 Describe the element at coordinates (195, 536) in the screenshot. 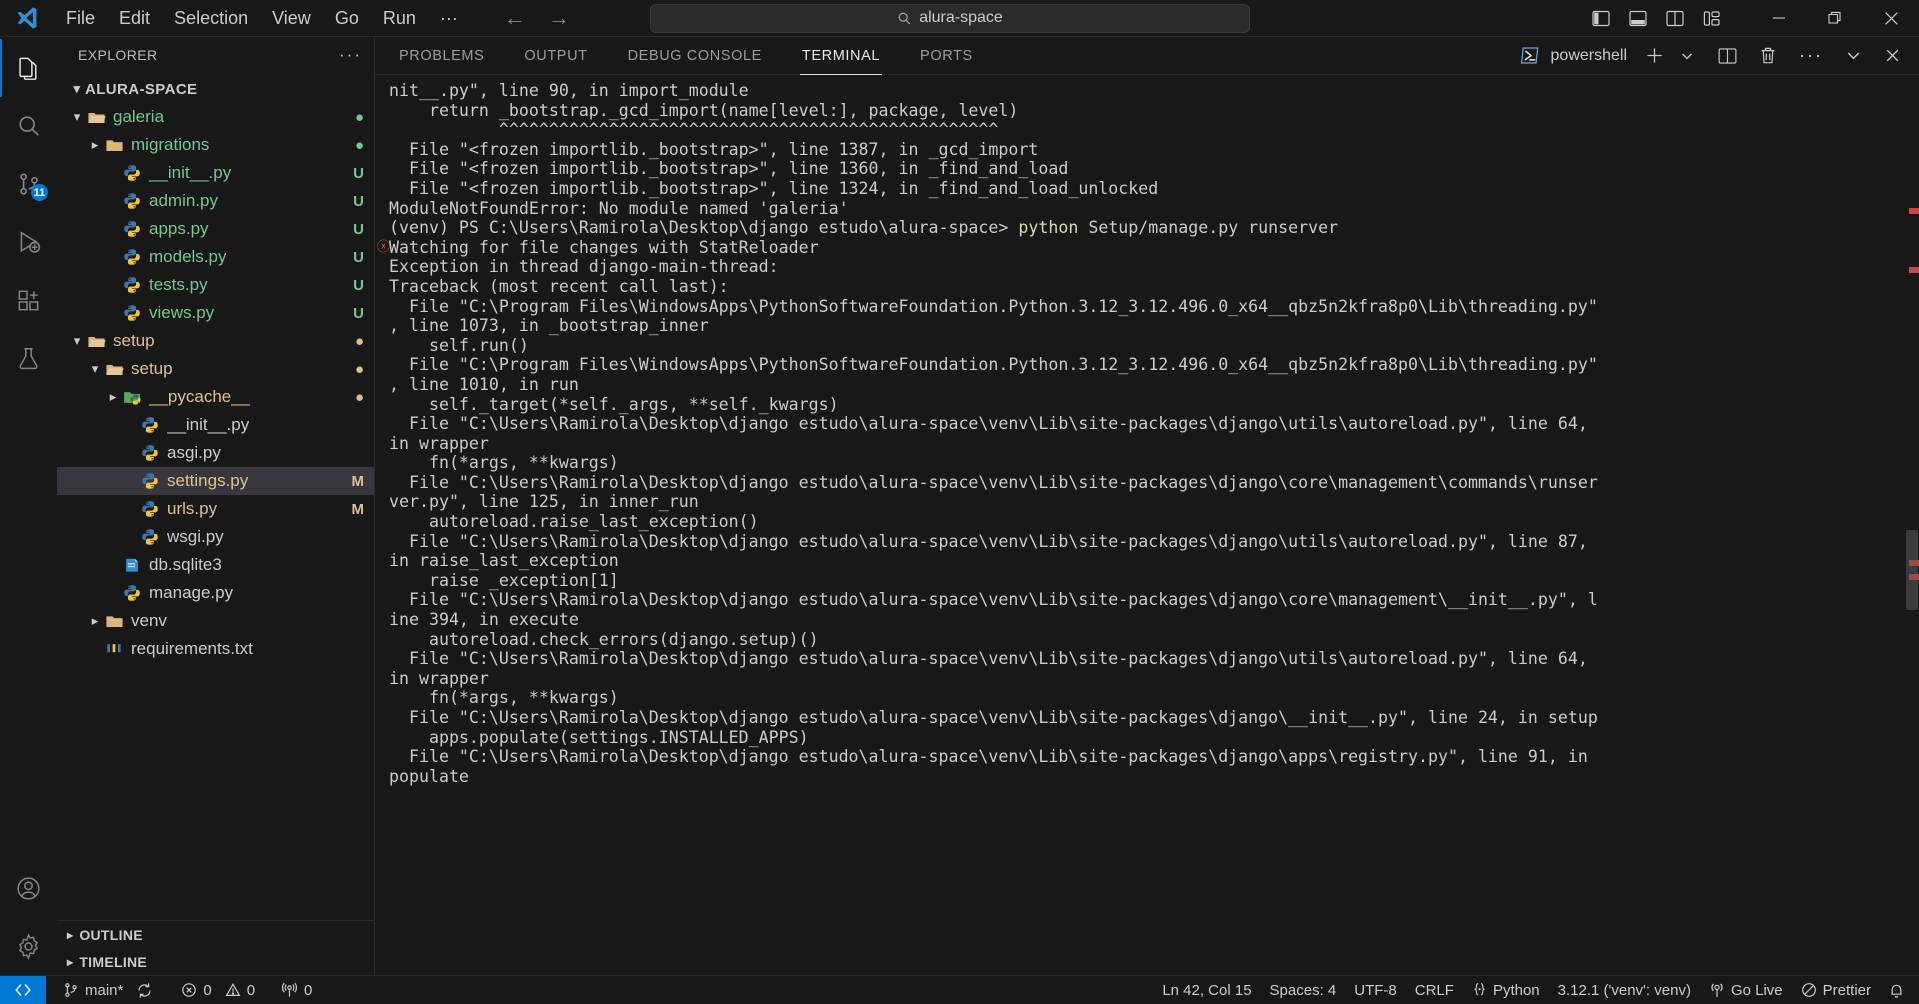

I see `tree-item-label: wsgi.py` at that location.